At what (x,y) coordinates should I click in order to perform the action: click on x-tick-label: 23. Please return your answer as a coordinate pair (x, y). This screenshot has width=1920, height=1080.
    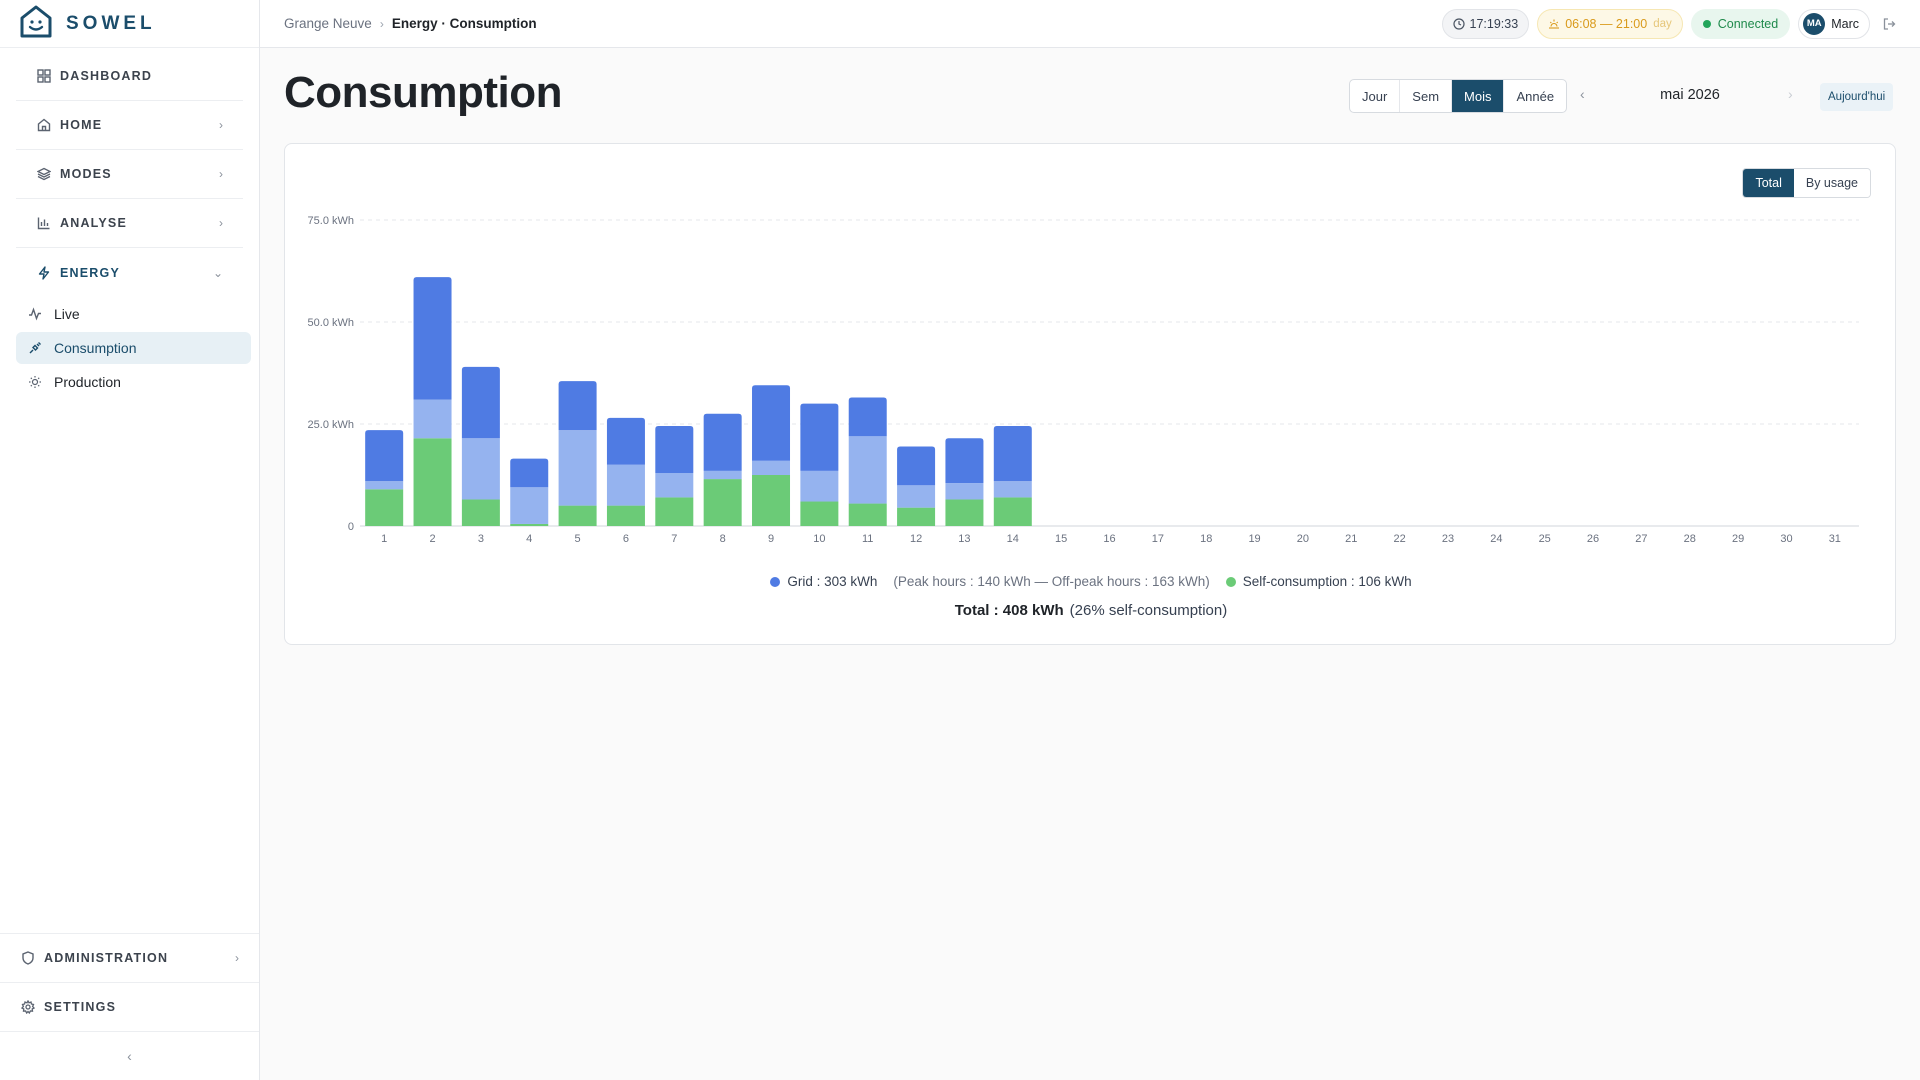
    Looking at the image, I should click on (1448, 539).